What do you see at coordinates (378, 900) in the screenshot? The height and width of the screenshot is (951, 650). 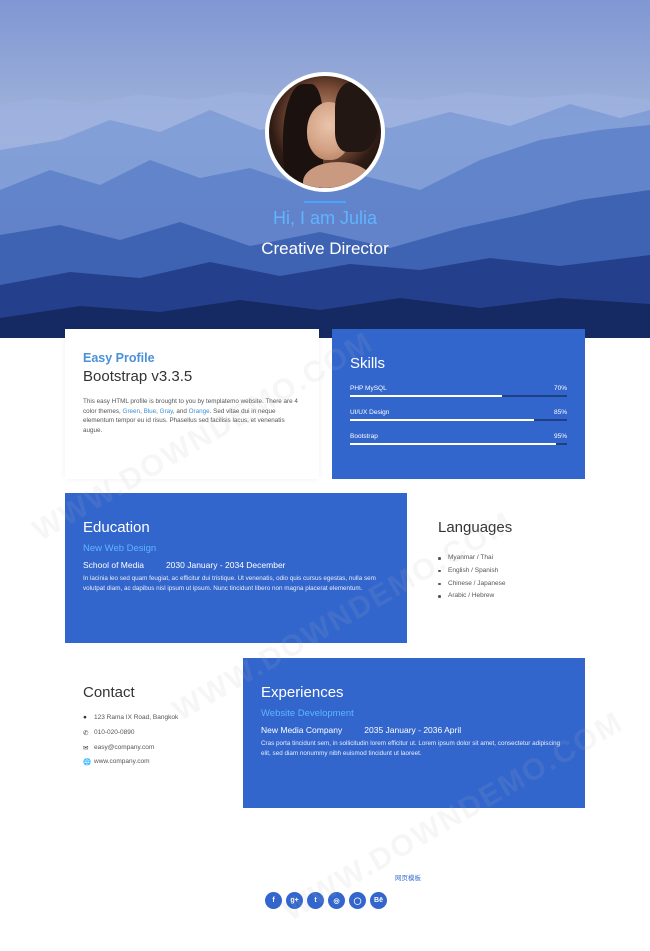 I see `behance-icon: Bē` at bounding box center [378, 900].